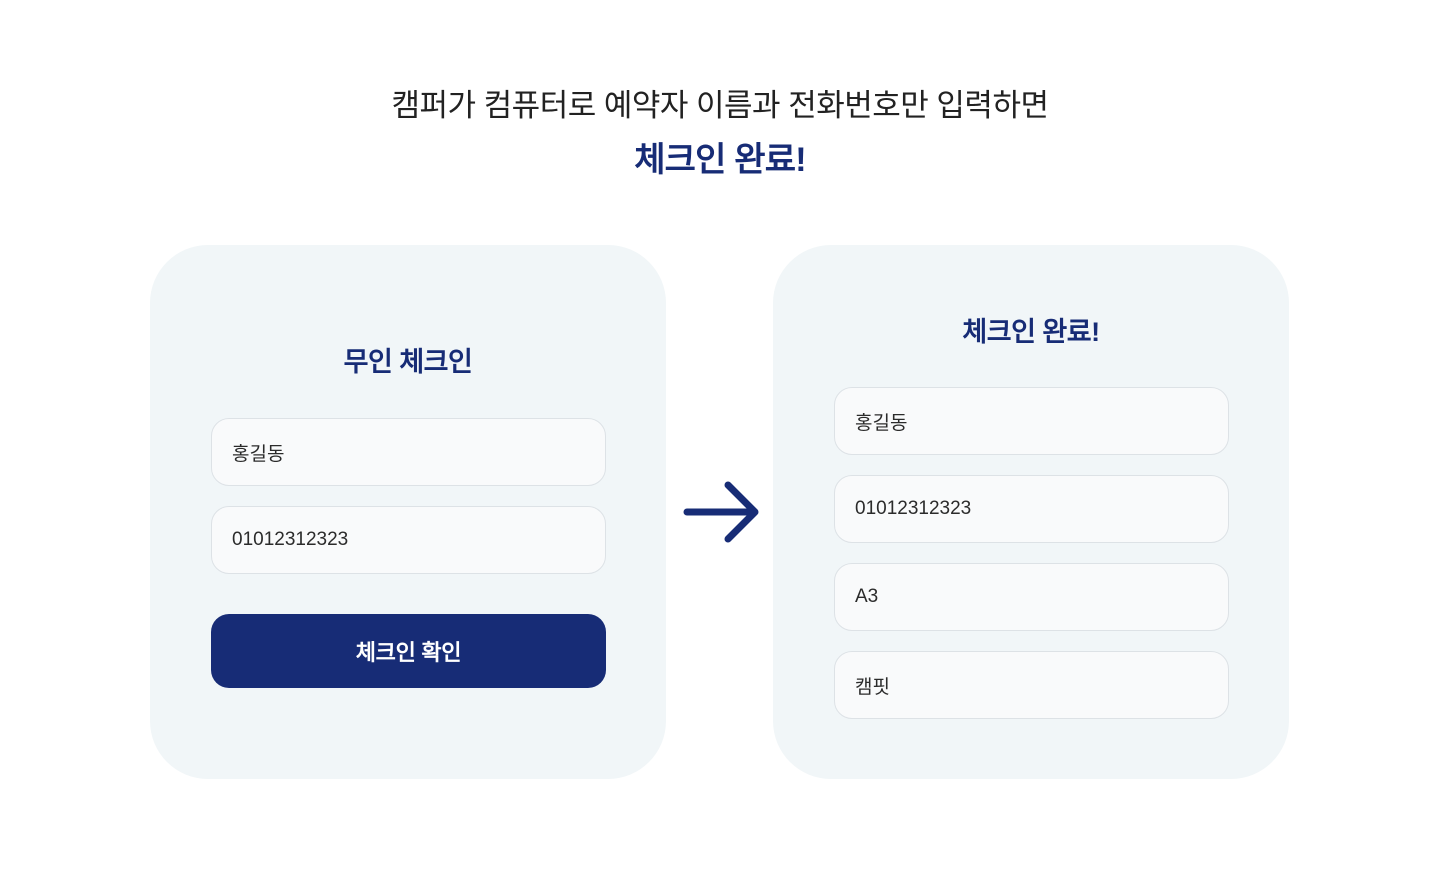 This screenshot has width=1440, height=884. What do you see at coordinates (913, 508) in the screenshot?
I see `result-phone-value: 01012312323` at bounding box center [913, 508].